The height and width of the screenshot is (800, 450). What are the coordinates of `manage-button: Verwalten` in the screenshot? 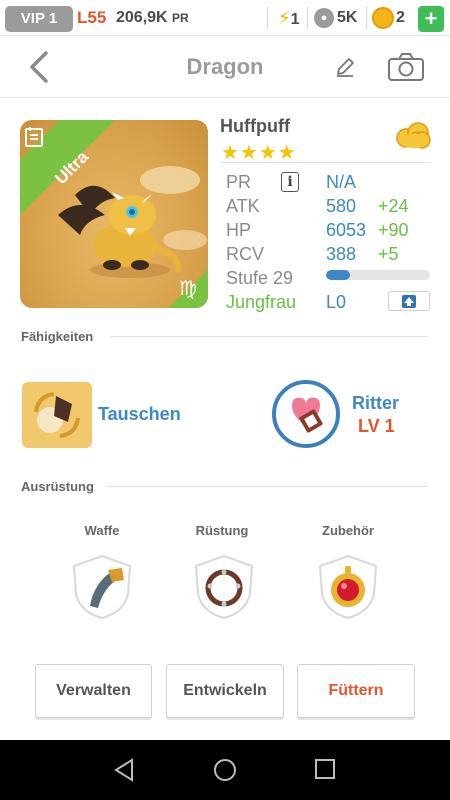 It's located at (93, 691).